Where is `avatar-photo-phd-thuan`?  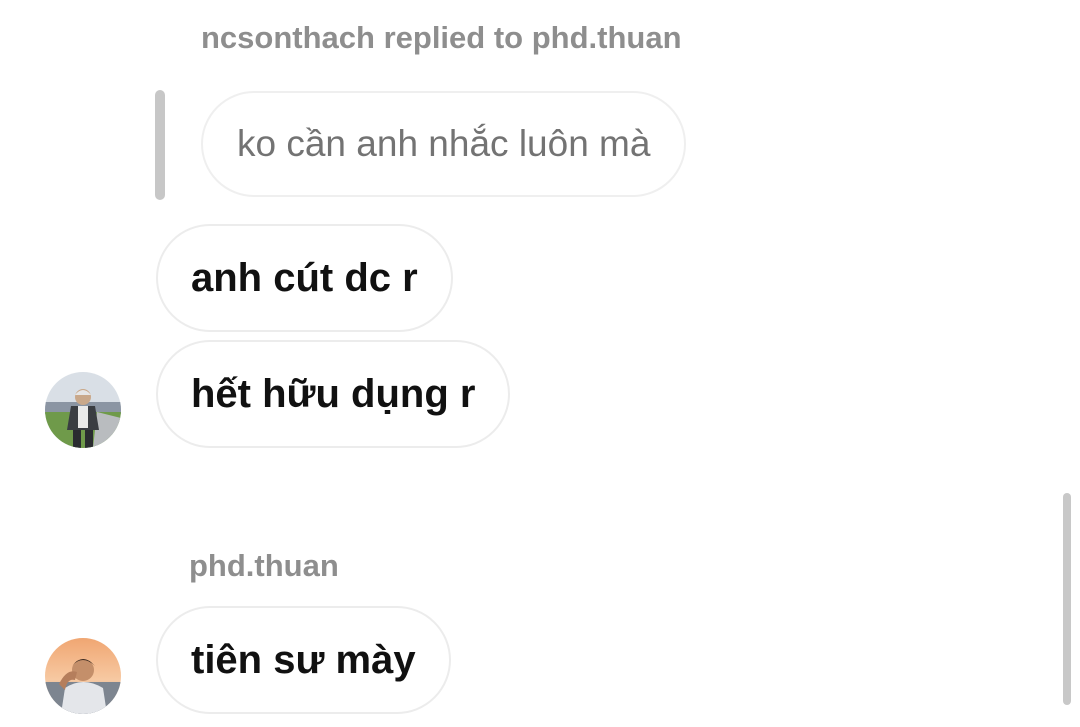
avatar-photo-phd-thuan is located at coordinates (83, 676).